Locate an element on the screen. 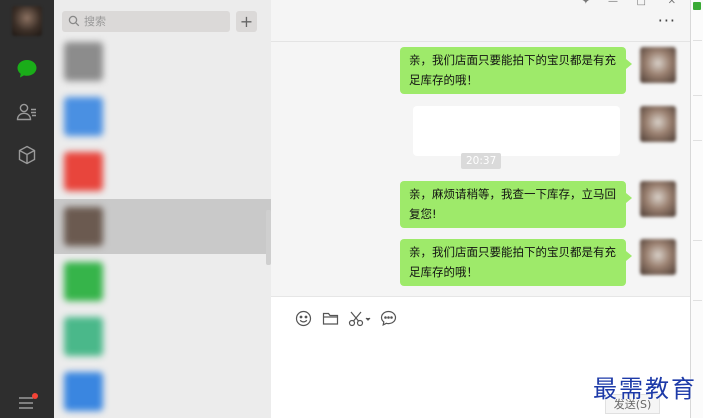 This screenshot has height=418, width=703. background-window-edge is located at coordinates (696, 209).